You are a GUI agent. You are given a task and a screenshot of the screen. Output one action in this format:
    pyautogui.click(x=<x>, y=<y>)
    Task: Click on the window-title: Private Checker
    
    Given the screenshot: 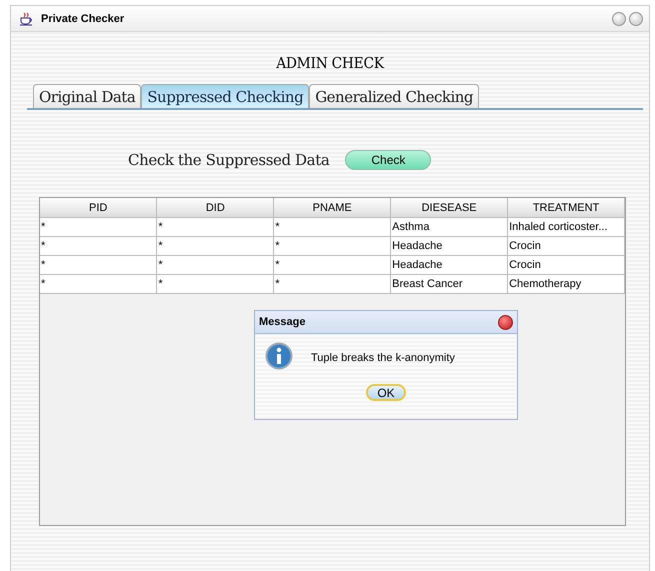 What is the action you would take?
    pyautogui.click(x=82, y=18)
    